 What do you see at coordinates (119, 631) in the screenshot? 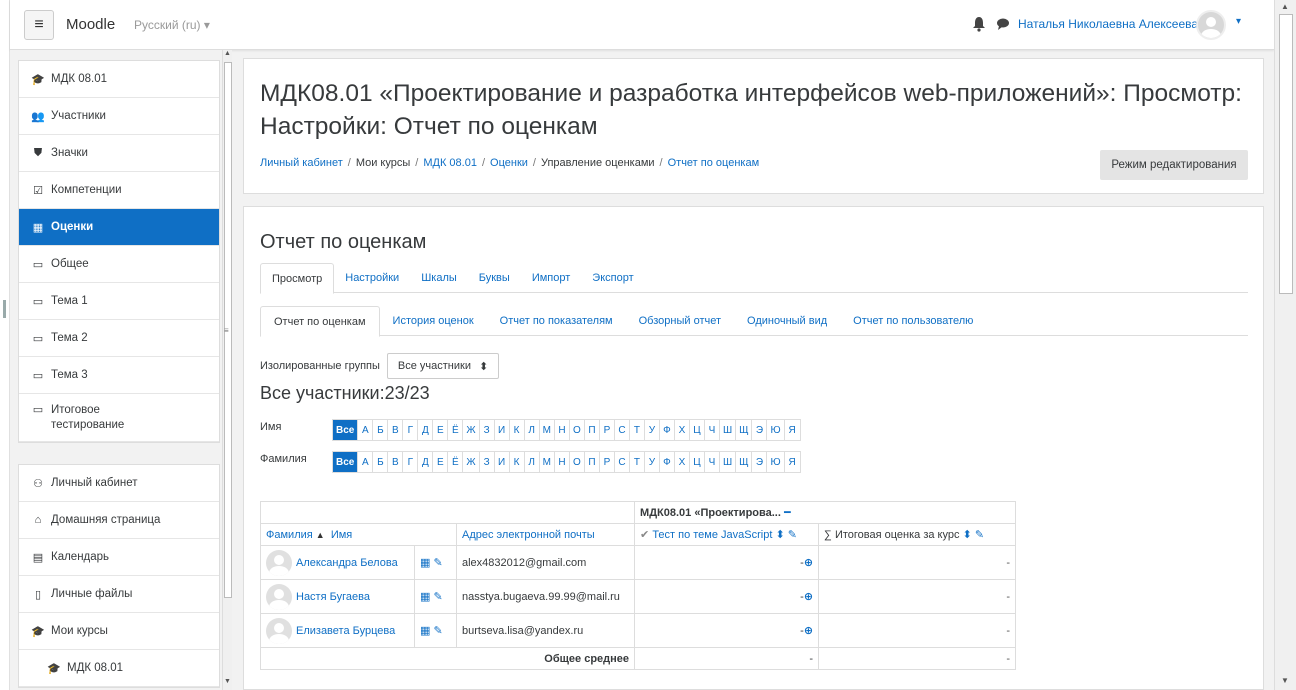
I see `drawer-item-my-courses: 🎓 Мои курсы` at bounding box center [119, 631].